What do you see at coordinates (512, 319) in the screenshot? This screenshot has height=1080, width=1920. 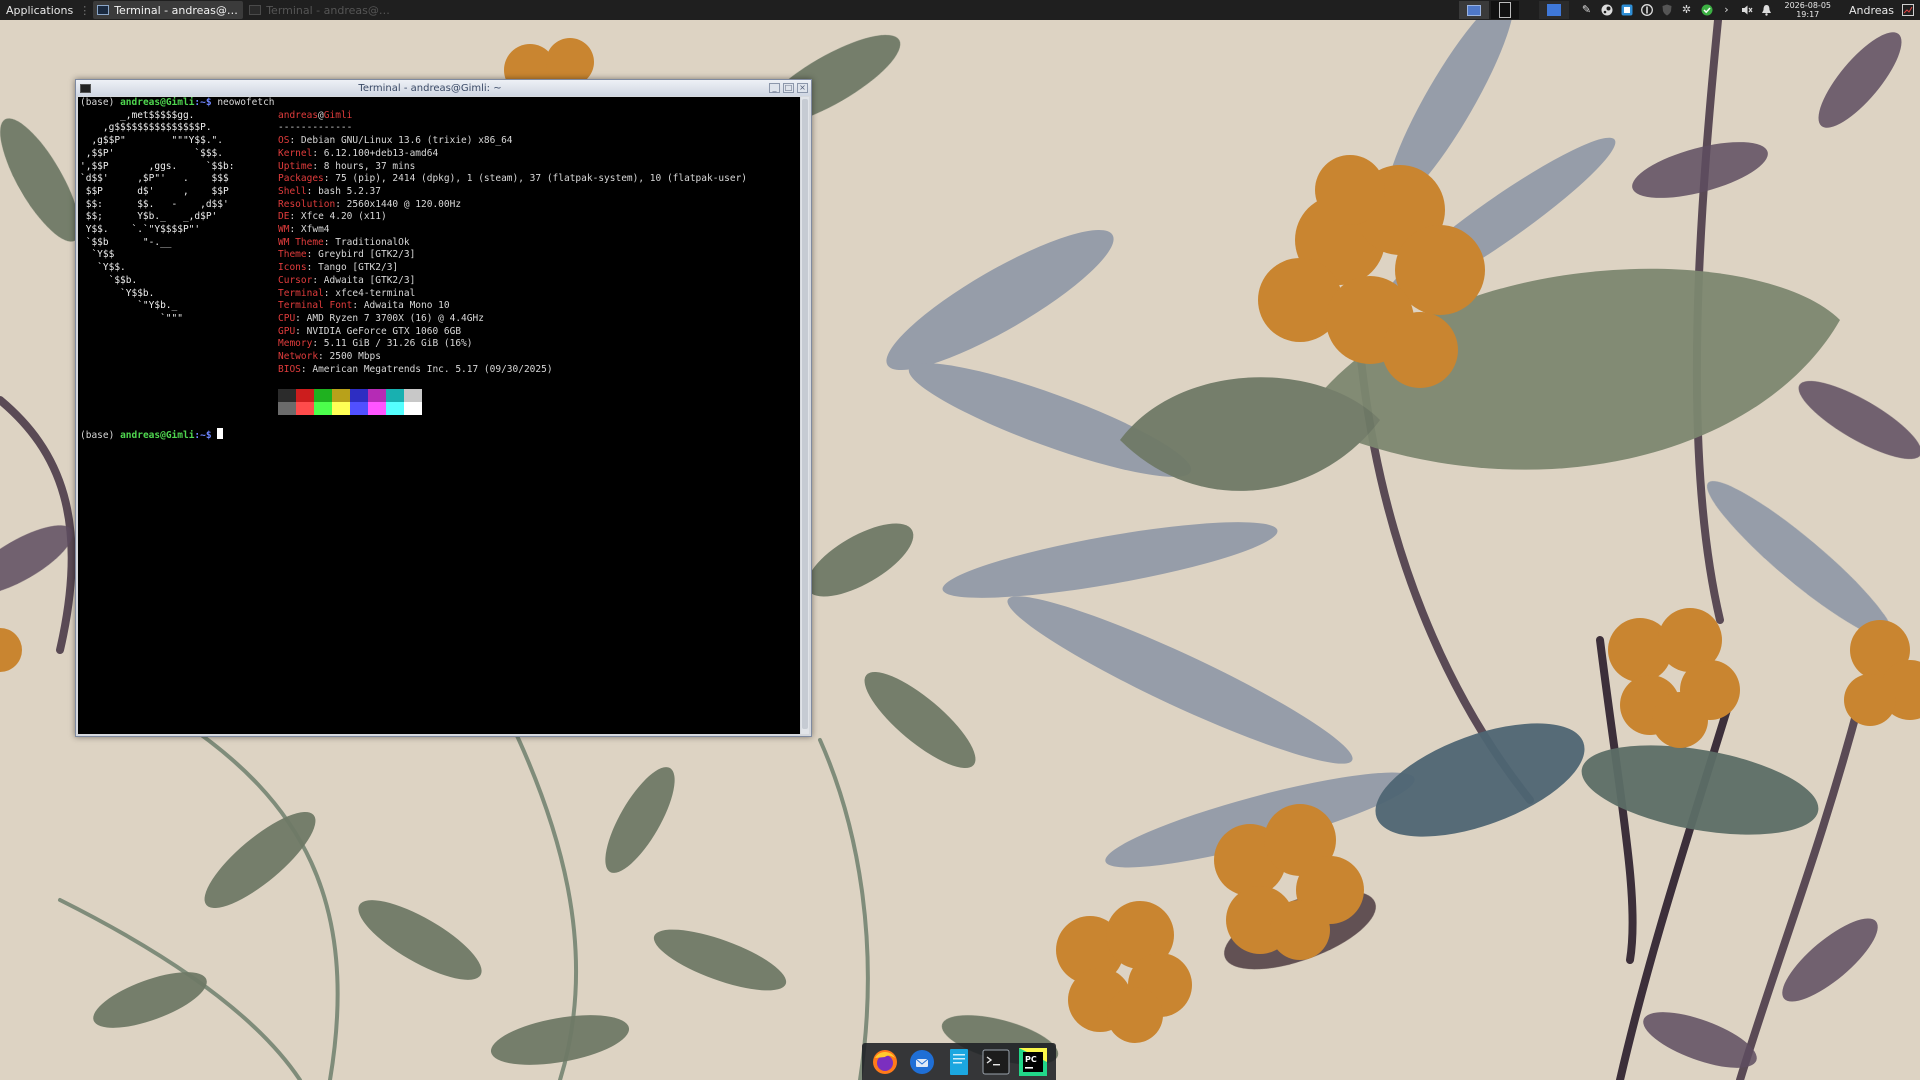 I see `info-line: CPU: AMD Ryzen 7 3700X (16) @ 4.4GHz` at bounding box center [512, 319].